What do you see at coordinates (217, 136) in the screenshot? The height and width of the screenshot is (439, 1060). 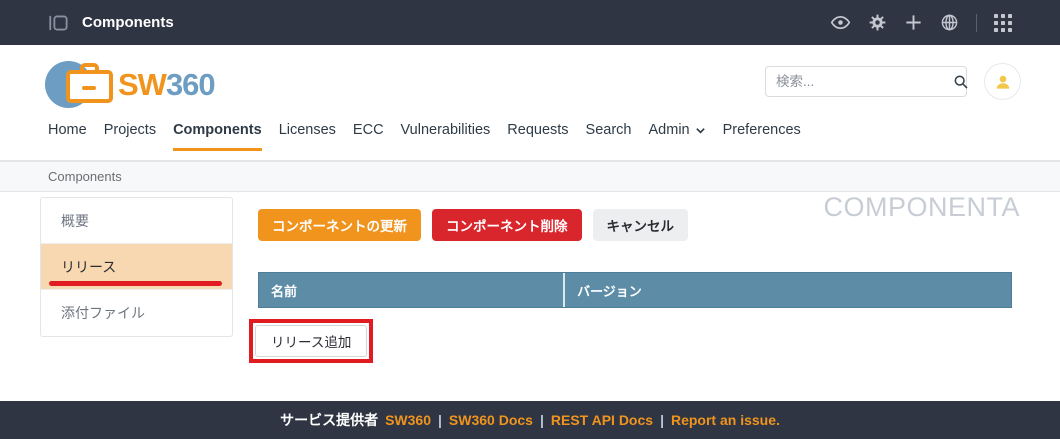 I see `nav-item-components: Components` at bounding box center [217, 136].